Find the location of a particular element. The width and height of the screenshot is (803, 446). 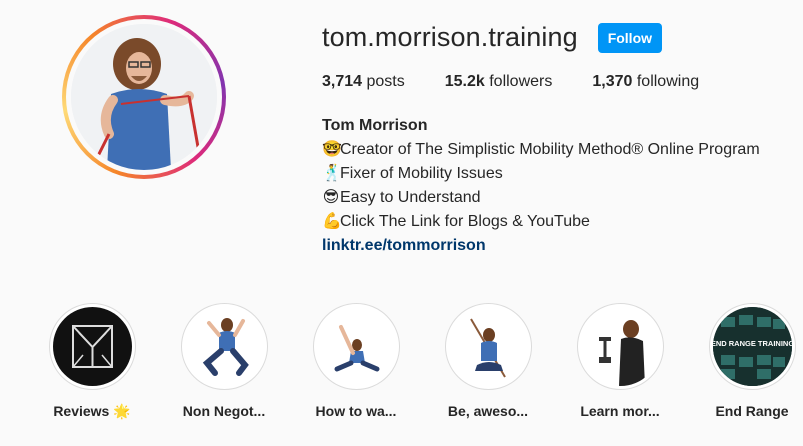

end-range-cover-art: END RANGE TRAINING is located at coordinates (752, 346).